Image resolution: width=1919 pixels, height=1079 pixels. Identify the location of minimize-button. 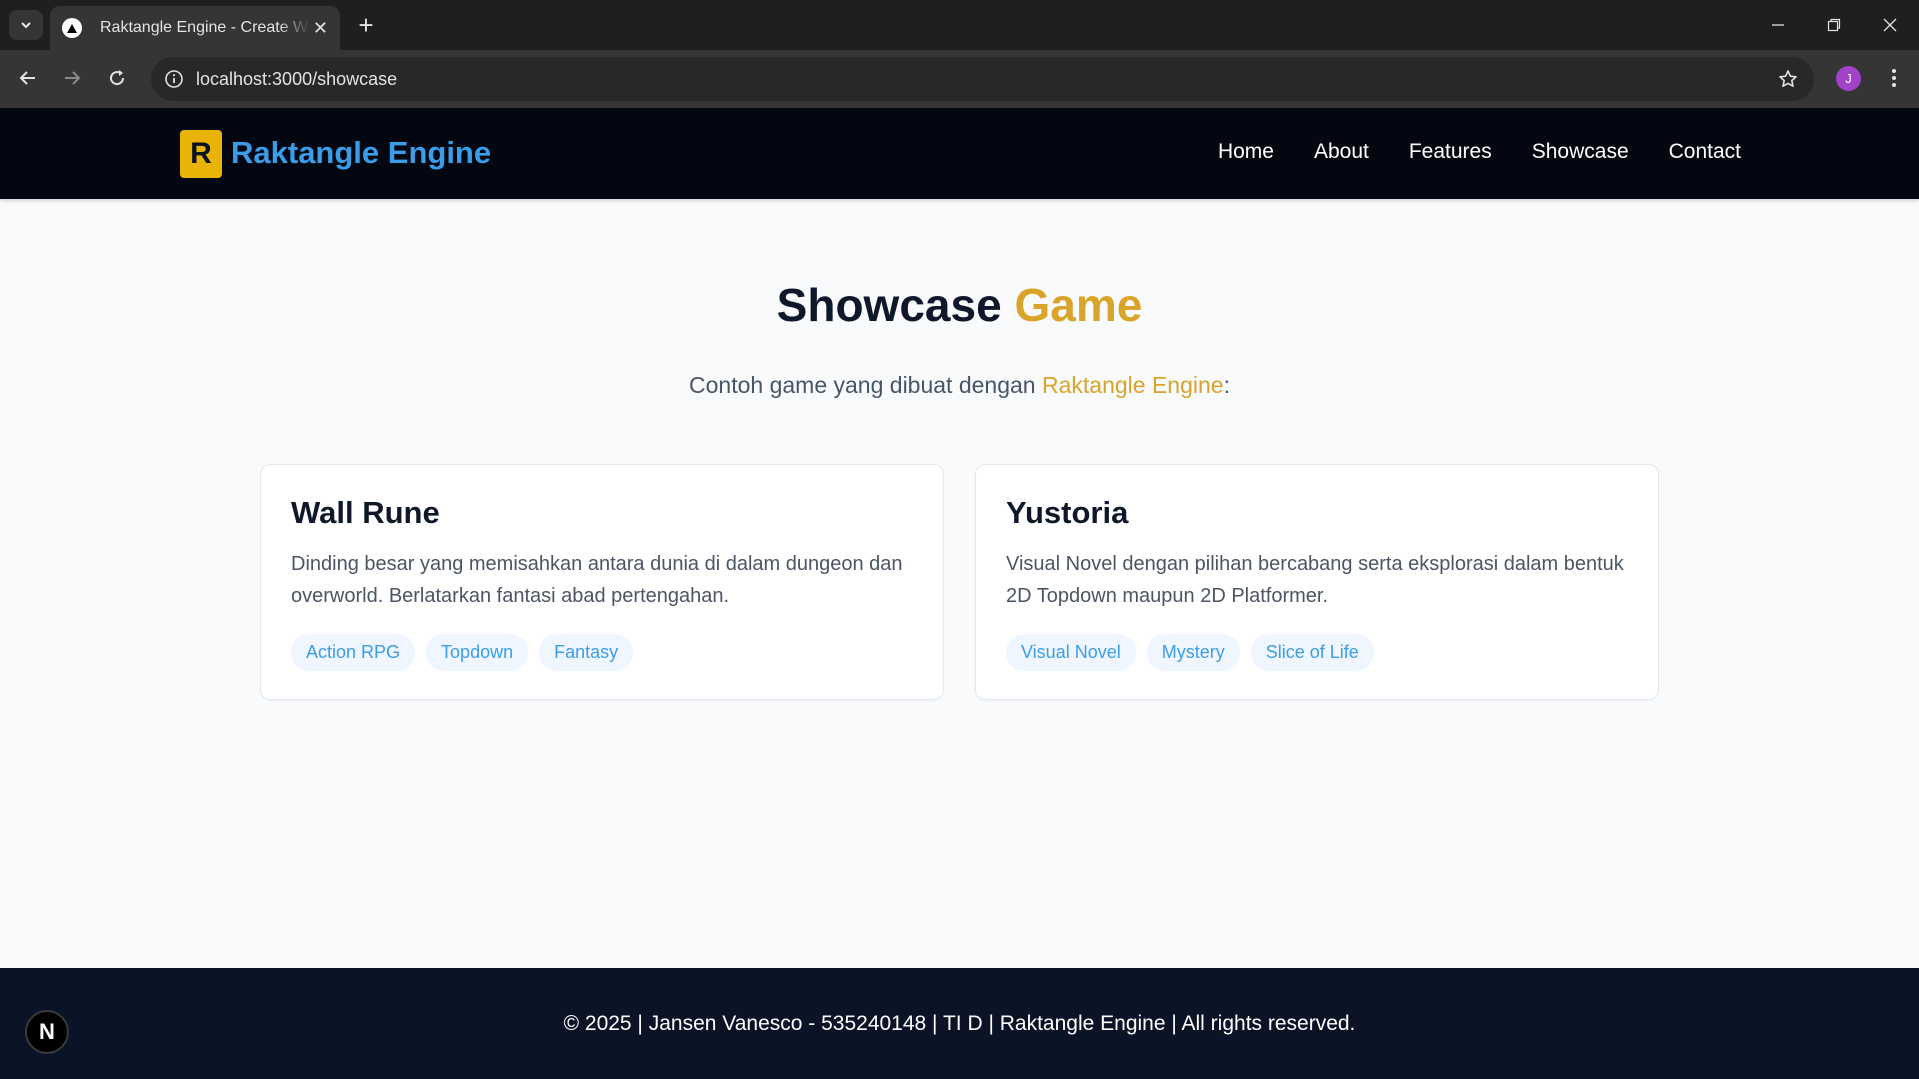
(1778, 25).